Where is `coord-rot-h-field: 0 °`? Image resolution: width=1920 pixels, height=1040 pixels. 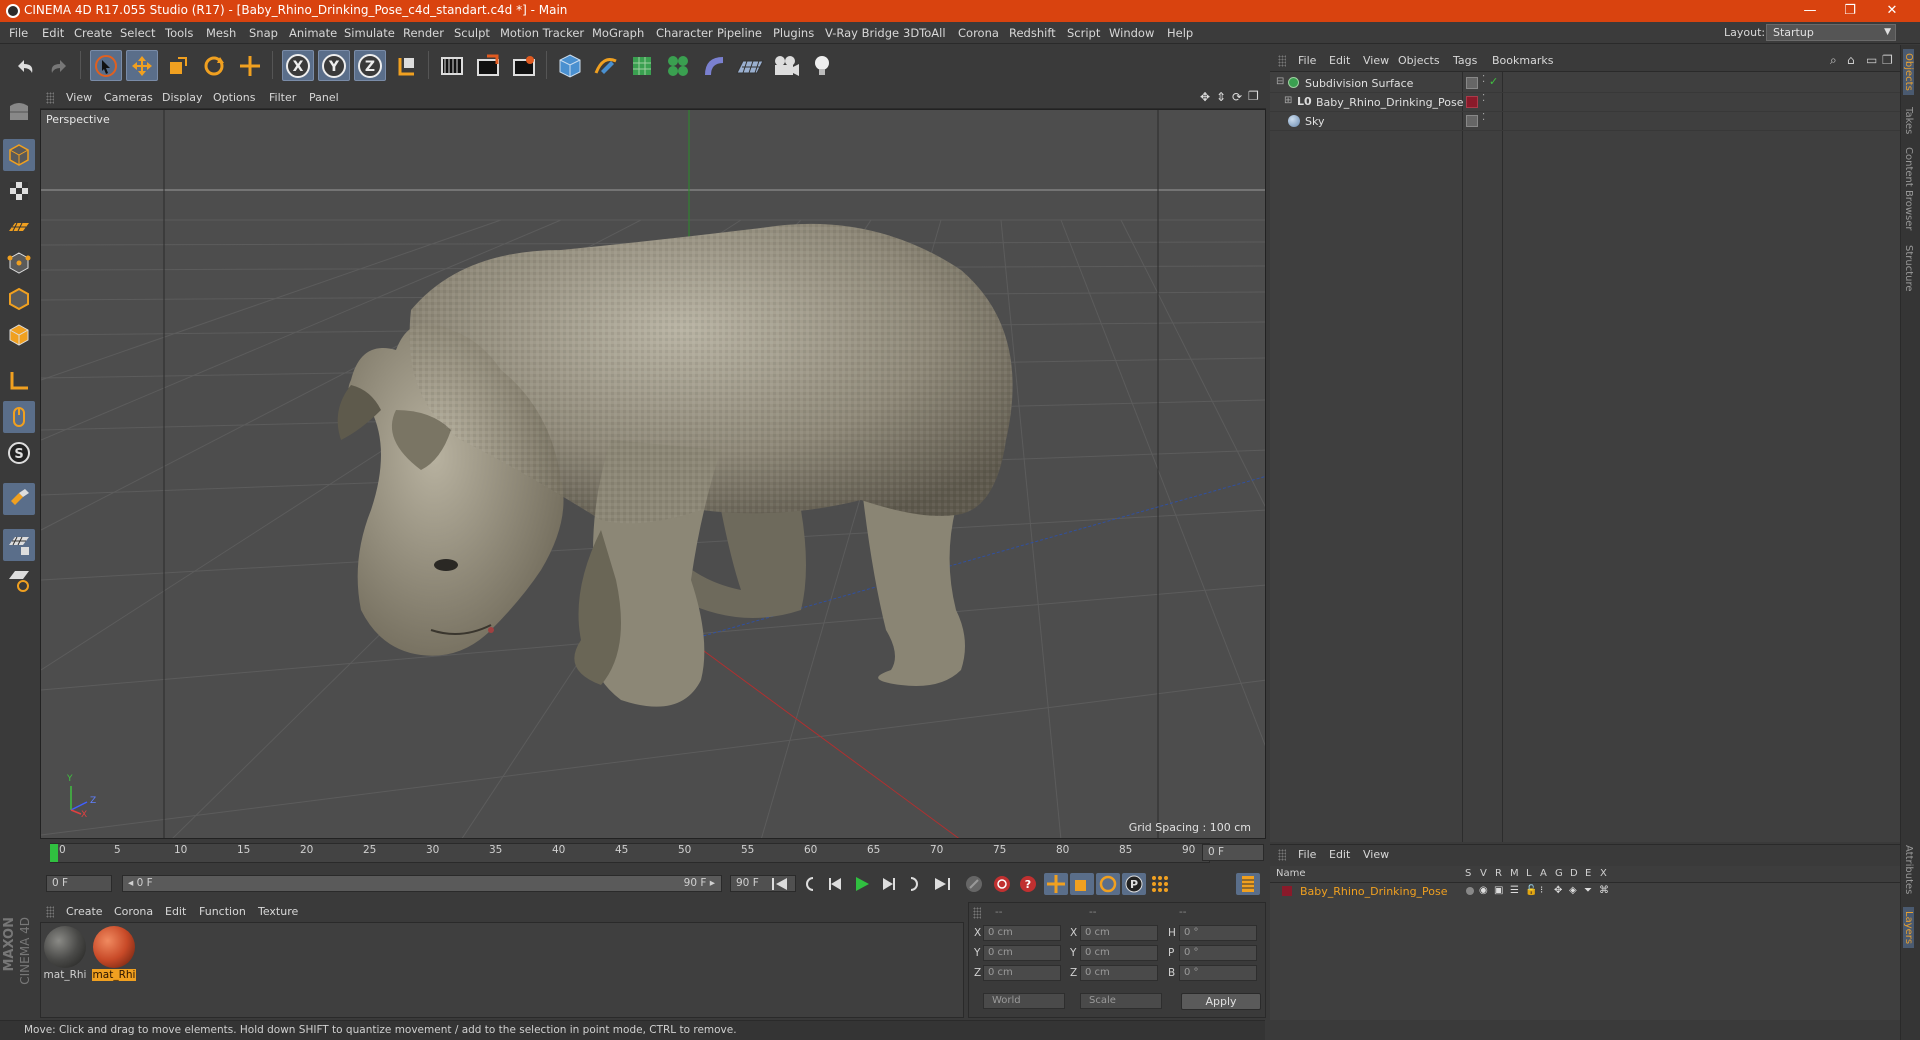 coord-rot-h-field: 0 ° is located at coordinates (1218, 933).